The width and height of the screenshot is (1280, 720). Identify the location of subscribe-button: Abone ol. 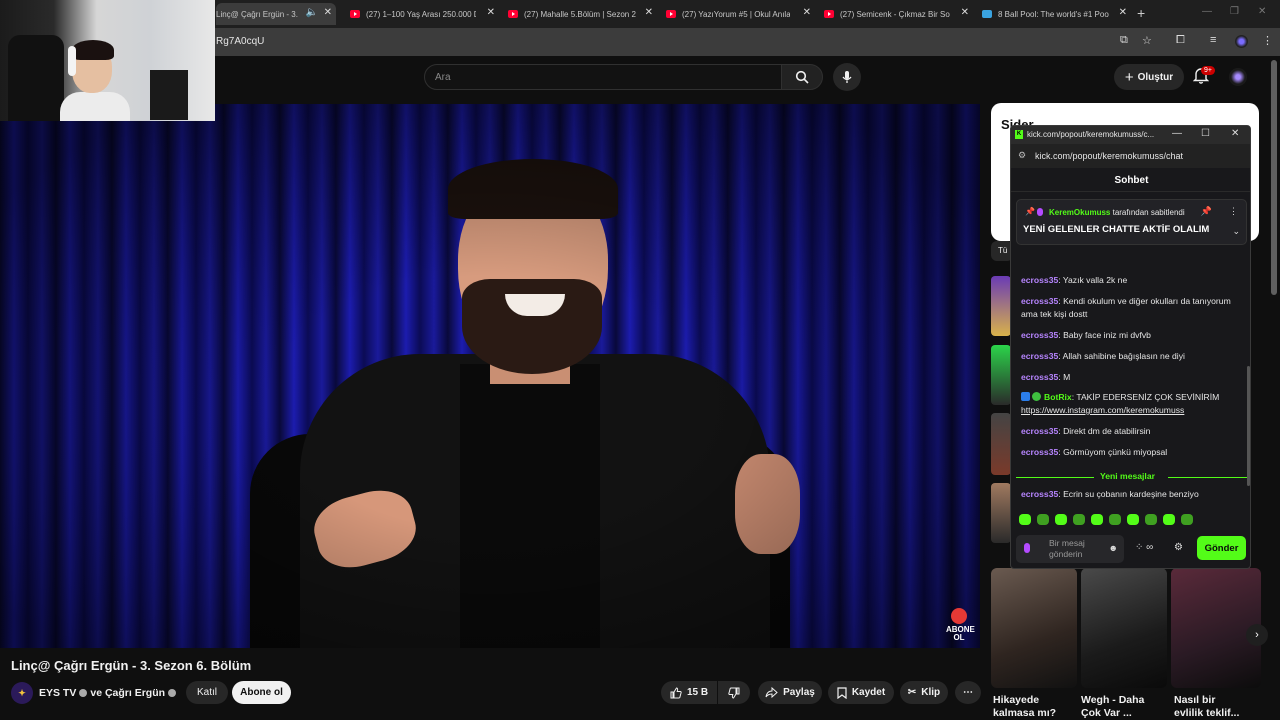
(261, 692).